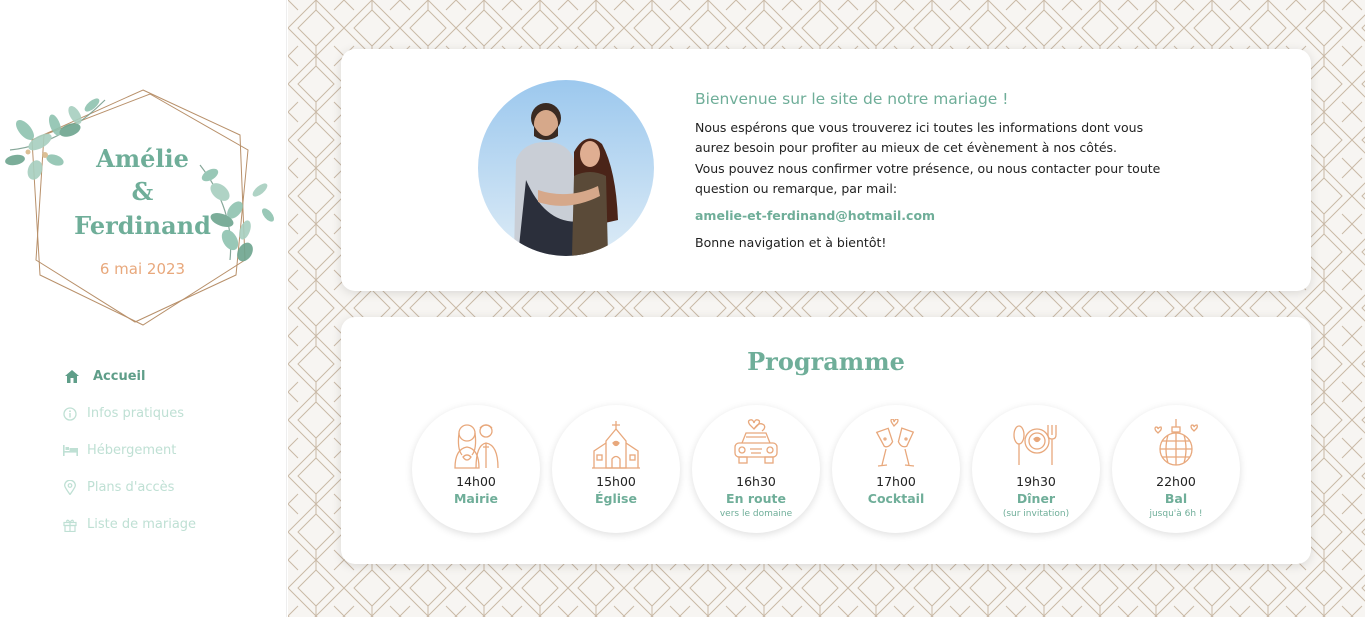 The image size is (1365, 617). What do you see at coordinates (476, 481) in the screenshot?
I see `event-time: 14h00` at bounding box center [476, 481].